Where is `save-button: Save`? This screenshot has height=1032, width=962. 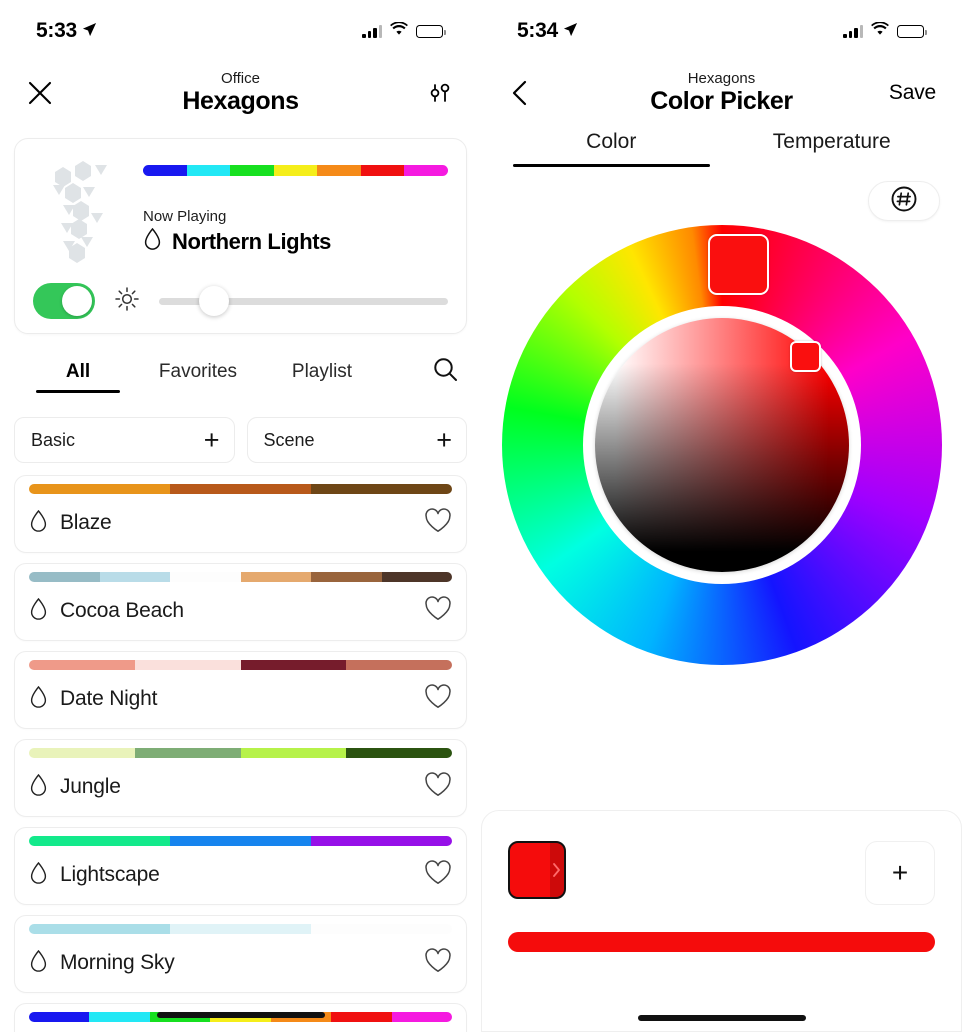
save-button: Save is located at coordinates (912, 93).